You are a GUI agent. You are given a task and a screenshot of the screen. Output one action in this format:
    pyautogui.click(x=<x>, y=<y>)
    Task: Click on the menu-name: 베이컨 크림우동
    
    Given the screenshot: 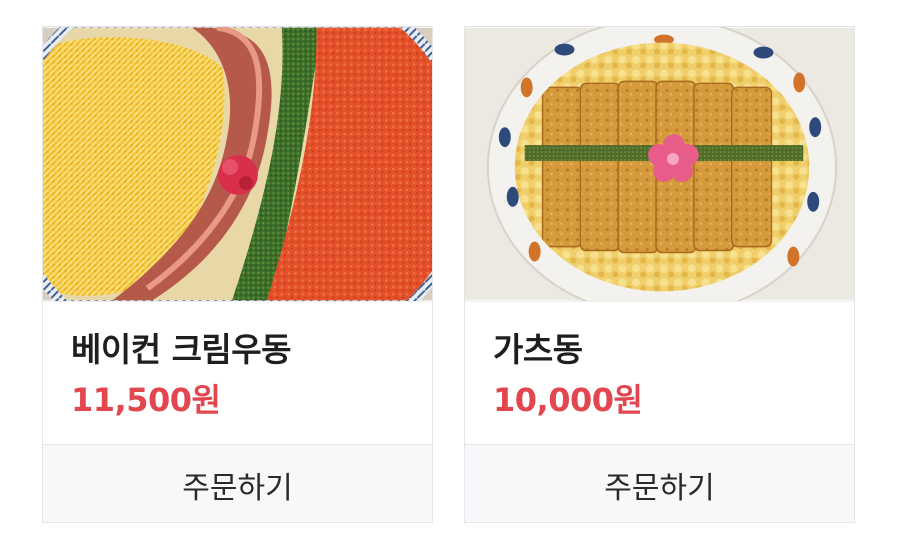 What is the action you would take?
    pyautogui.click(x=181, y=349)
    